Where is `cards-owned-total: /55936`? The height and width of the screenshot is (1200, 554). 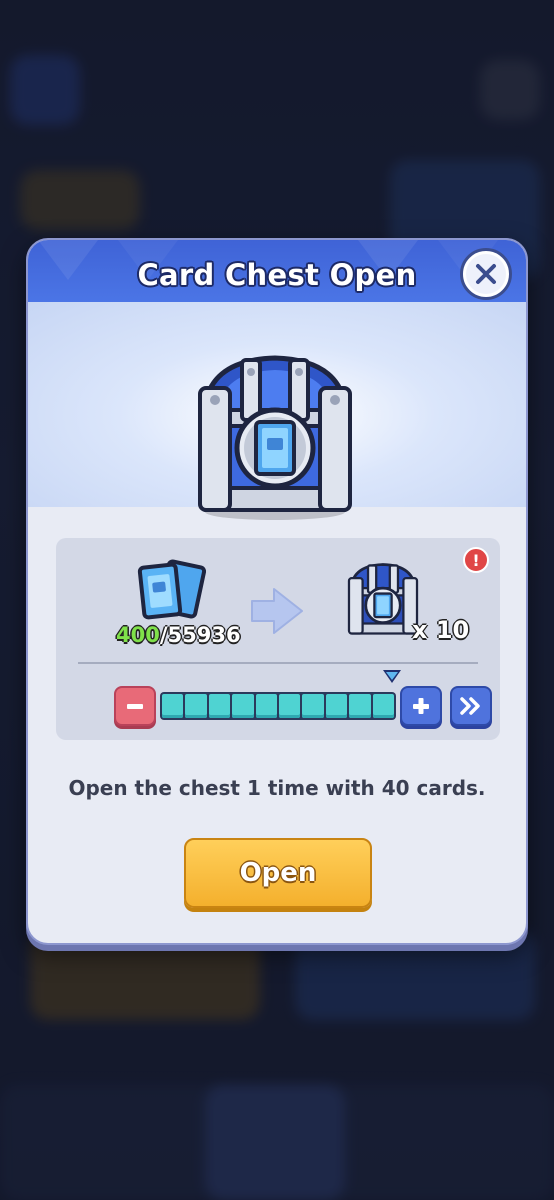
cards-owned-total: /55936 is located at coordinates (200, 635).